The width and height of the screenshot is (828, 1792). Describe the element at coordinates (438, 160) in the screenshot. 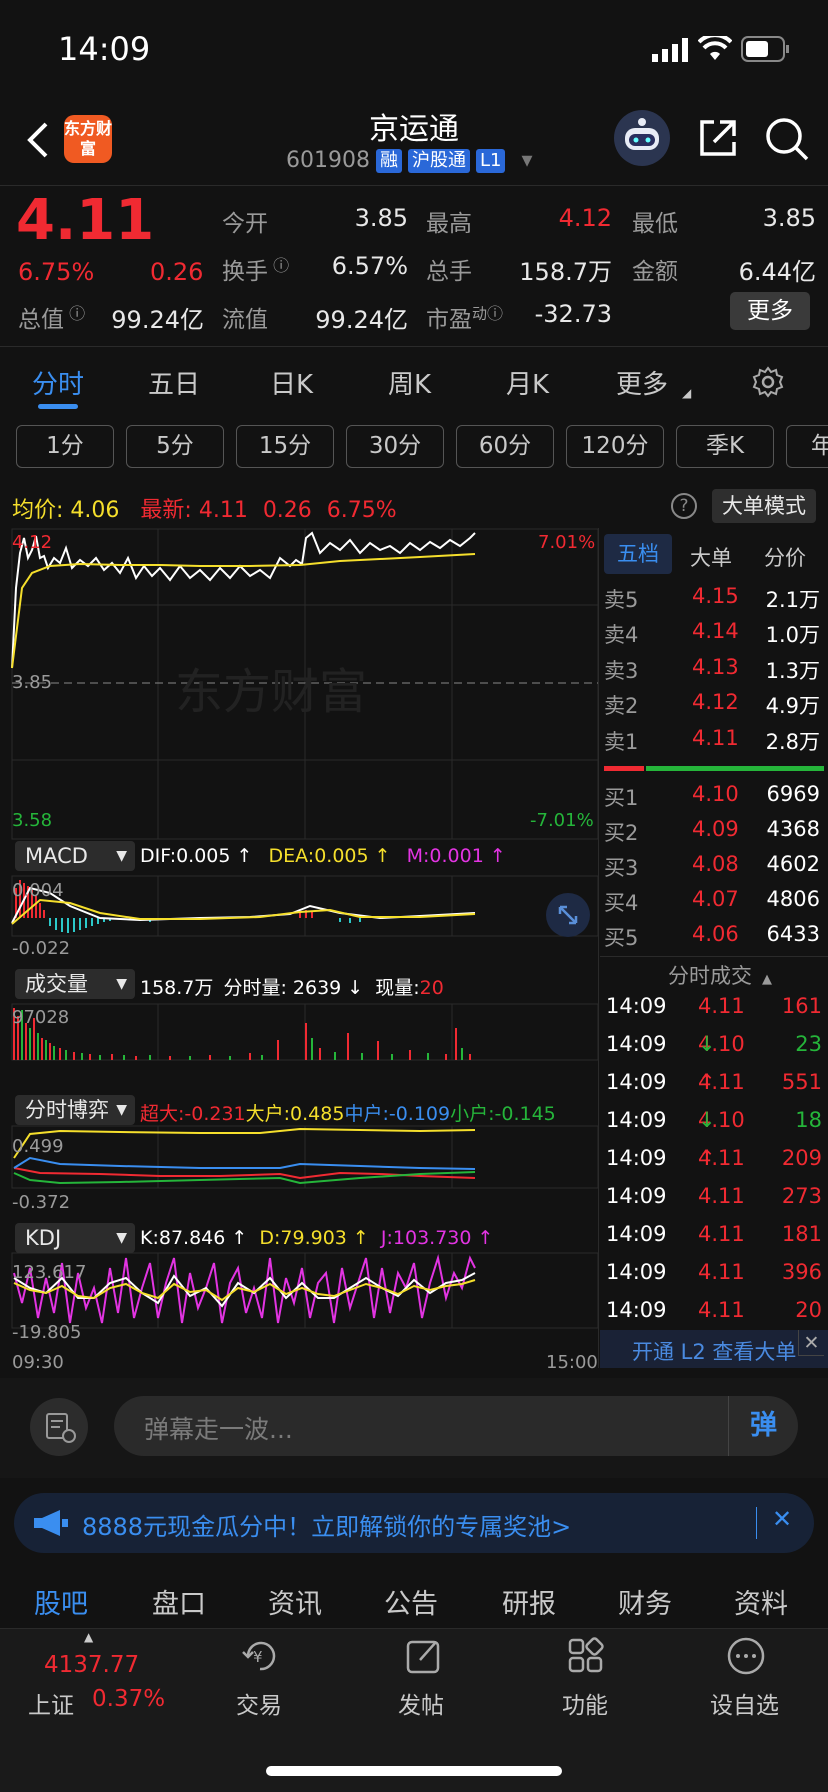

I see `connect-tag: 沪股通` at that location.